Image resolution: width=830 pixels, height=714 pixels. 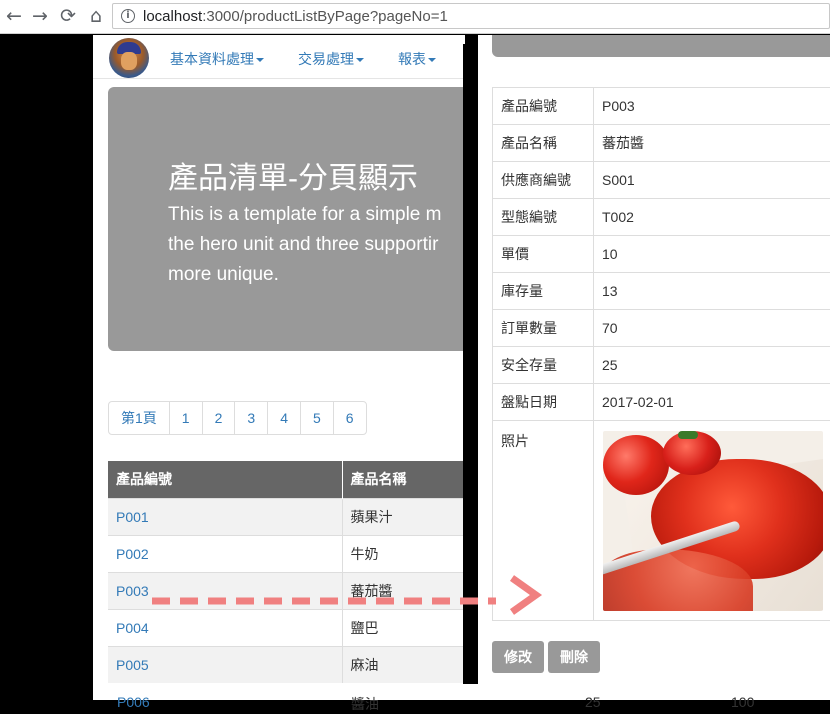 I want to click on menu-transactions: 交易處理, so click(x=331, y=59).